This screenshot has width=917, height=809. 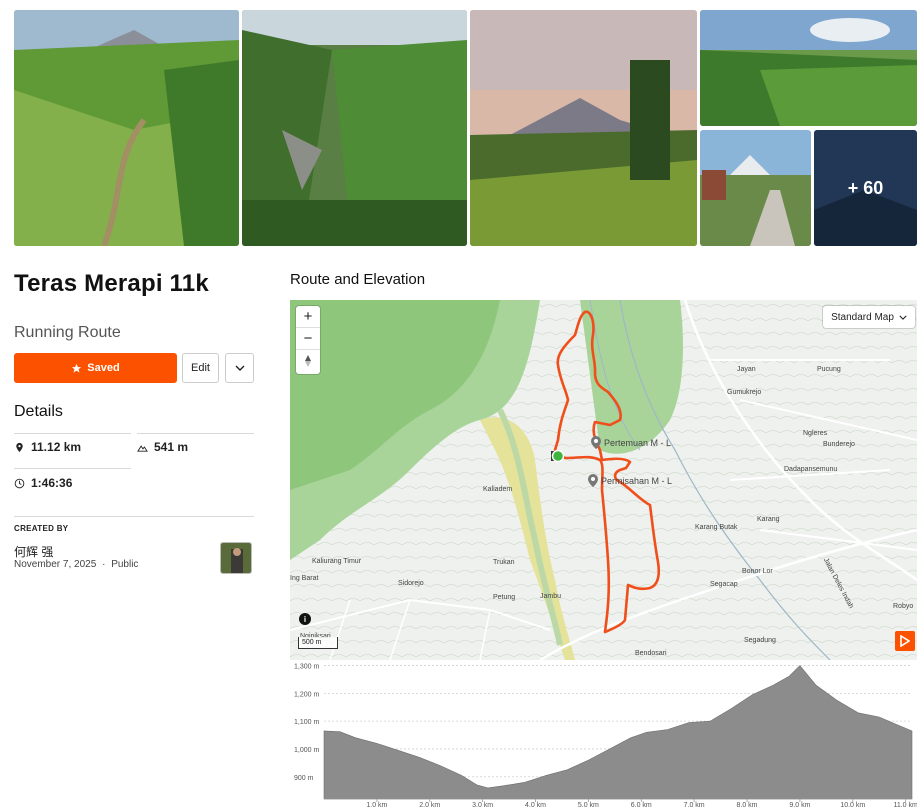 I want to click on map-place-label: Ing Barat, so click(x=304, y=578).